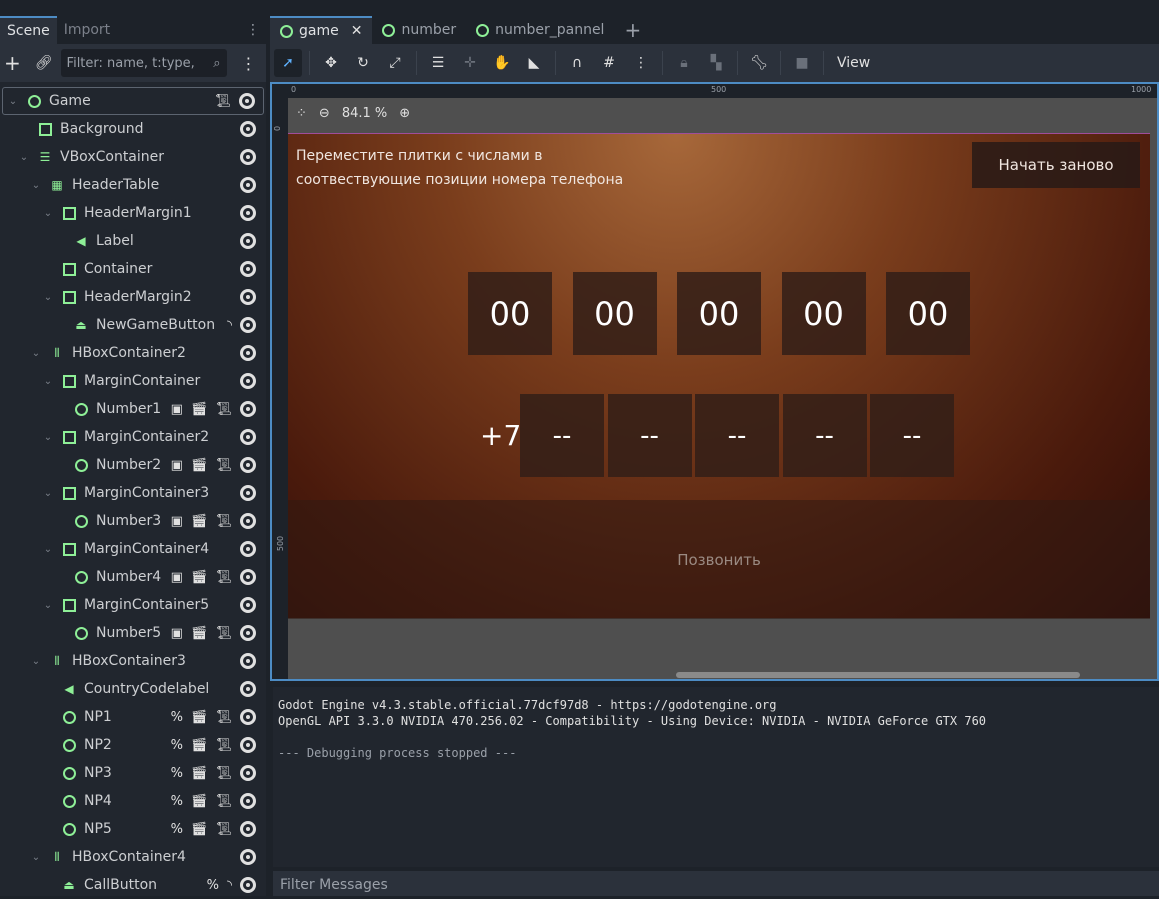 The image size is (1159, 899). I want to click on tree-node: NP2% 🎬︎ 📜︎, so click(133, 745).